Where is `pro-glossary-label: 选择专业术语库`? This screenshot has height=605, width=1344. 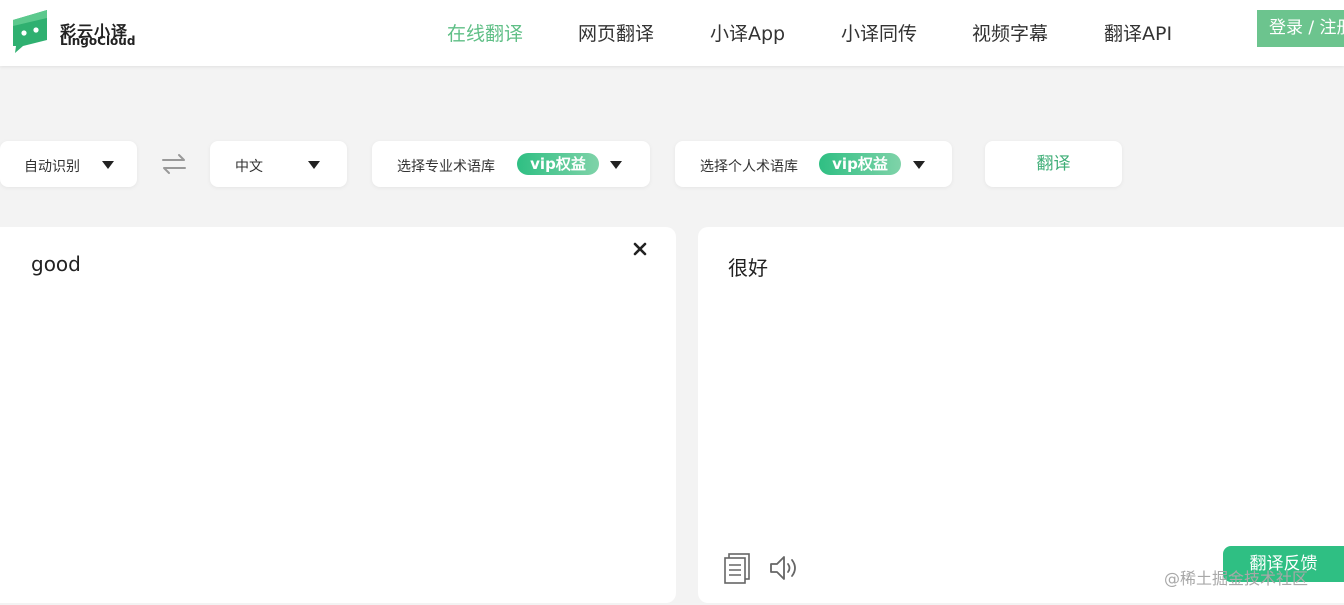
pro-glossary-label: 选择专业术语库 is located at coordinates (446, 167).